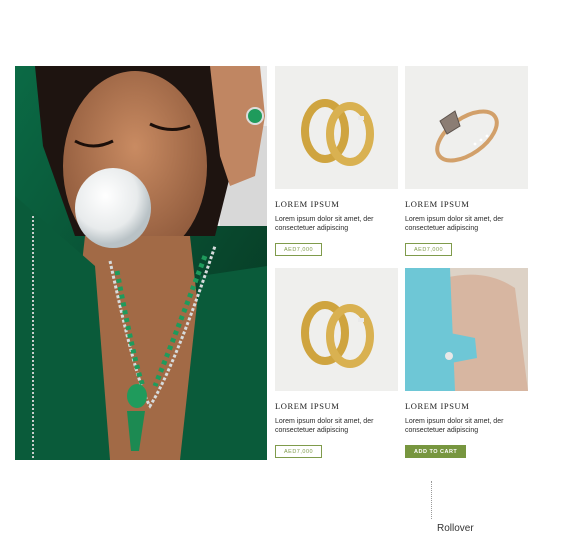  I want to click on annotation-line, so click(431, 500).